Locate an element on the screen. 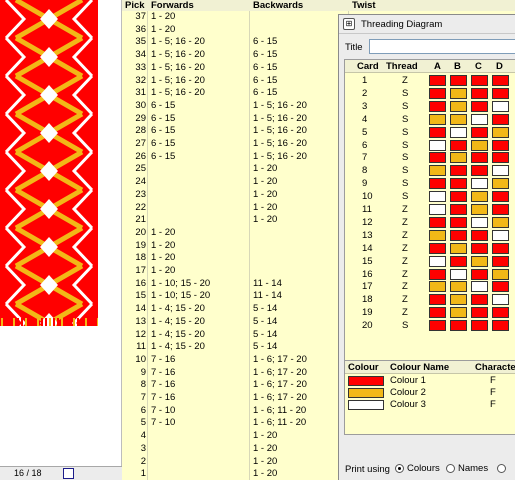 Image resolution: width=515 pixels, height=481 pixels. band-thumbnail-icon is located at coordinates (68, 473).